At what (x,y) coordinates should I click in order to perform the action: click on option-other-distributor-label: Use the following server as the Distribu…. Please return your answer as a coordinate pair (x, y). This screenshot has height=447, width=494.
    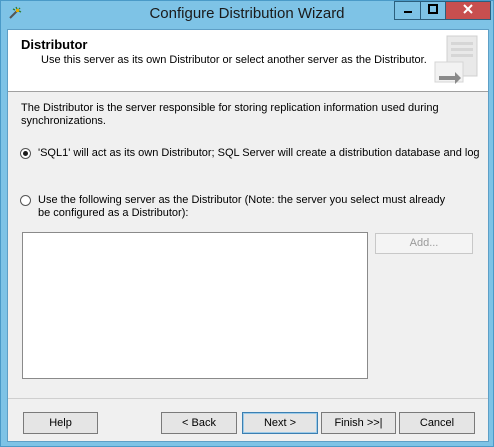
    Looking at the image, I should click on (242, 206).